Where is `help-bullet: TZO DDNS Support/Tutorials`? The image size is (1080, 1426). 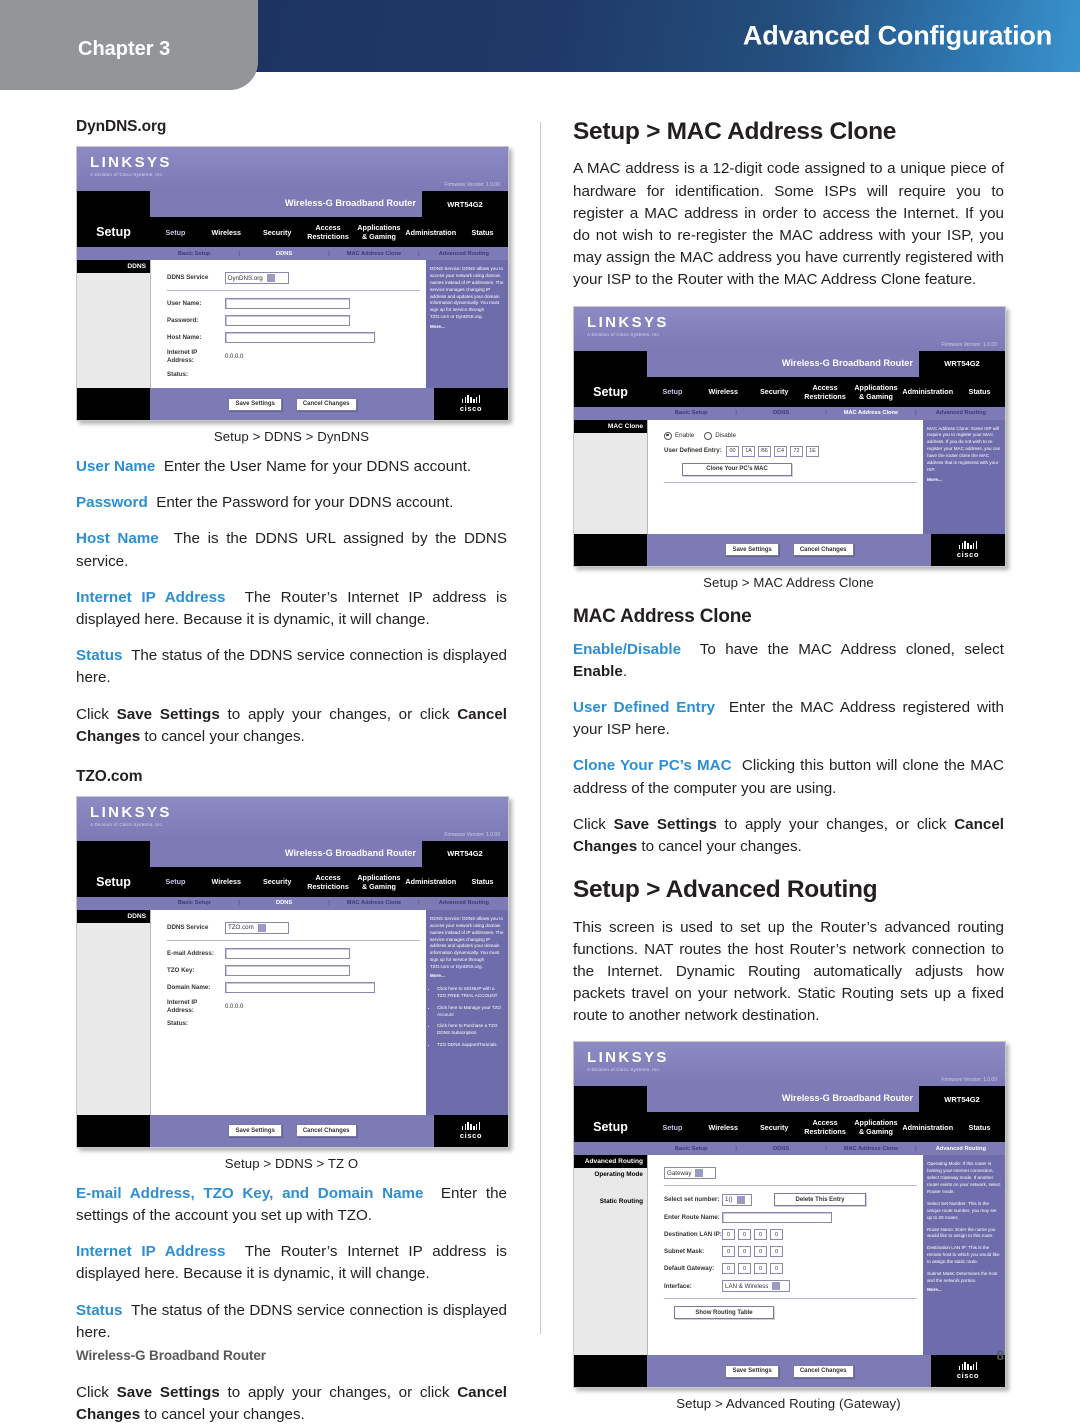 help-bullet: TZO DDNS Support/Tutorials is located at coordinates (470, 1045).